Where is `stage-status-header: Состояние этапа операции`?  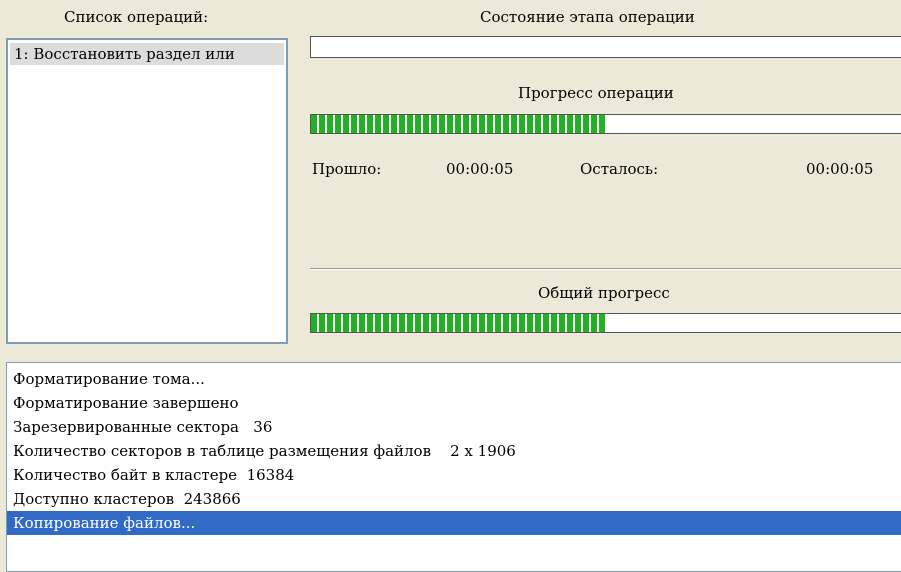 stage-status-header: Состояние этапа операции is located at coordinates (587, 17).